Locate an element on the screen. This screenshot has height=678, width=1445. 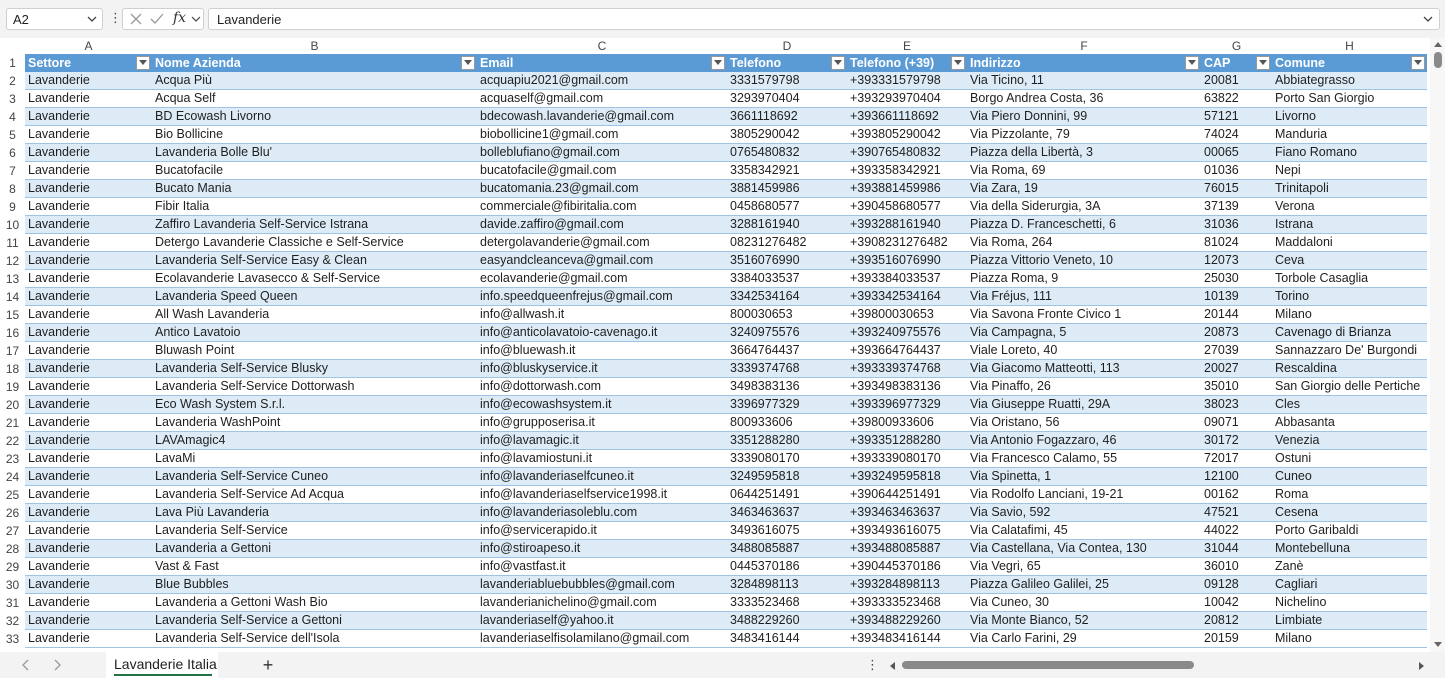
cell-nome-azienda: Lavanderia Self-Service is located at coordinates (314, 531).